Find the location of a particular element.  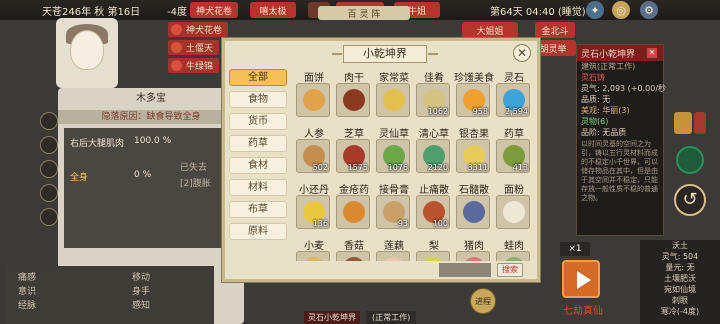

multiplier: ×1 is located at coordinates (575, 249).